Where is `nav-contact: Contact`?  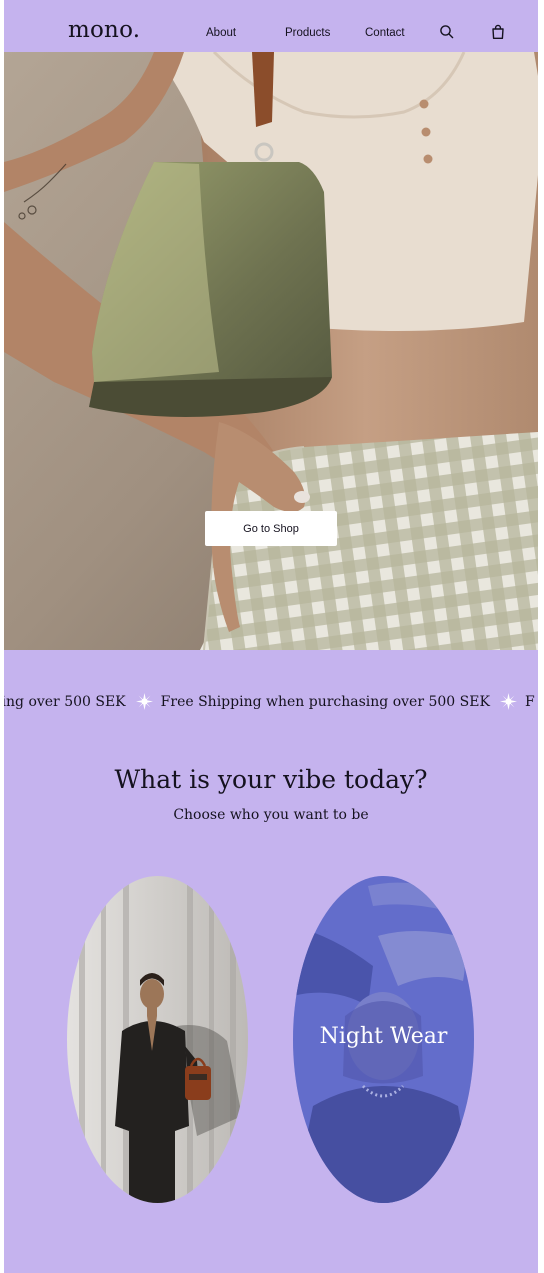
nav-contact: Contact is located at coordinates (385, 33).